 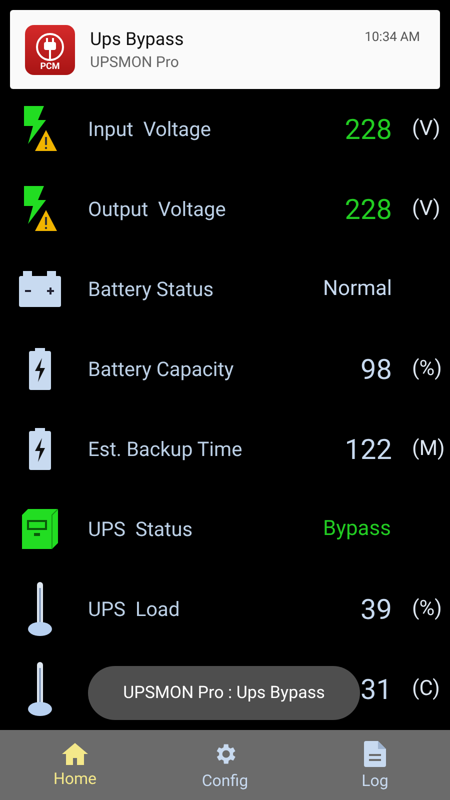 What do you see at coordinates (357, 289) in the screenshot?
I see `status-value: Normal` at bounding box center [357, 289].